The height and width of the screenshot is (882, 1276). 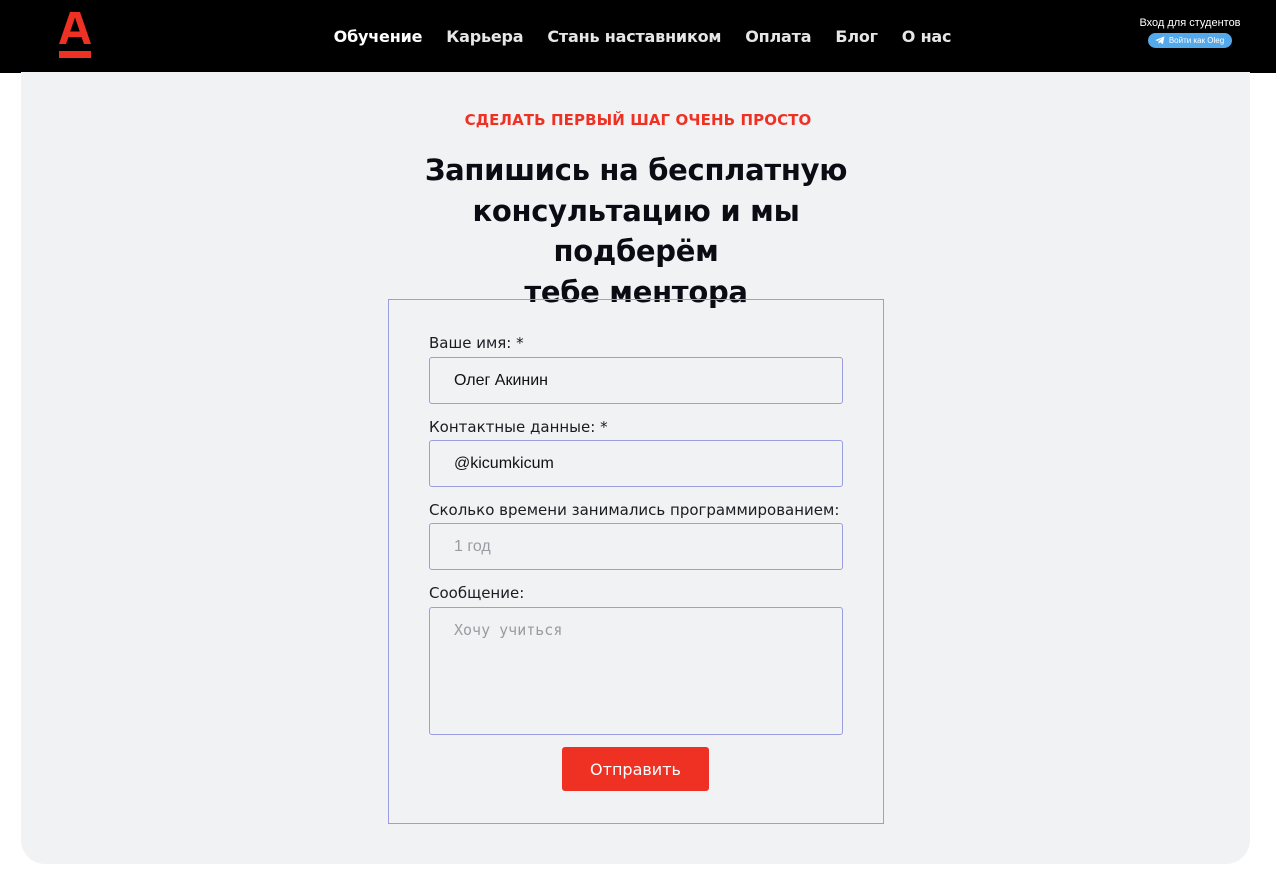 What do you see at coordinates (476, 343) in the screenshot?
I see `name-label: Ваше имя: *` at bounding box center [476, 343].